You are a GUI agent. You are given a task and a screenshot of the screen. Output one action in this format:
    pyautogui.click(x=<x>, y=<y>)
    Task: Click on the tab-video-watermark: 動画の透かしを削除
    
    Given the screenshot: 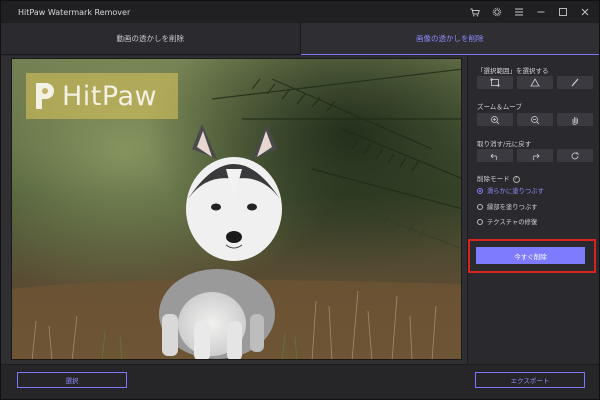 What is the action you would take?
    pyautogui.click(x=150, y=38)
    